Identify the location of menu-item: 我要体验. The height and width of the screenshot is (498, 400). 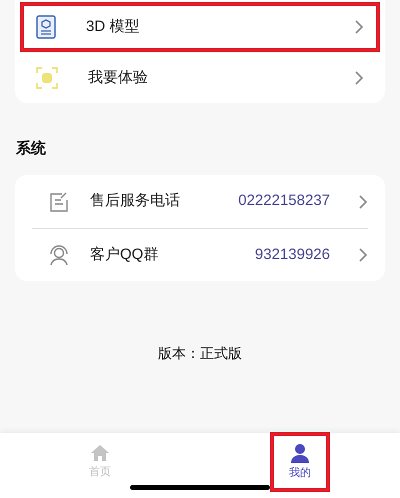
(200, 78).